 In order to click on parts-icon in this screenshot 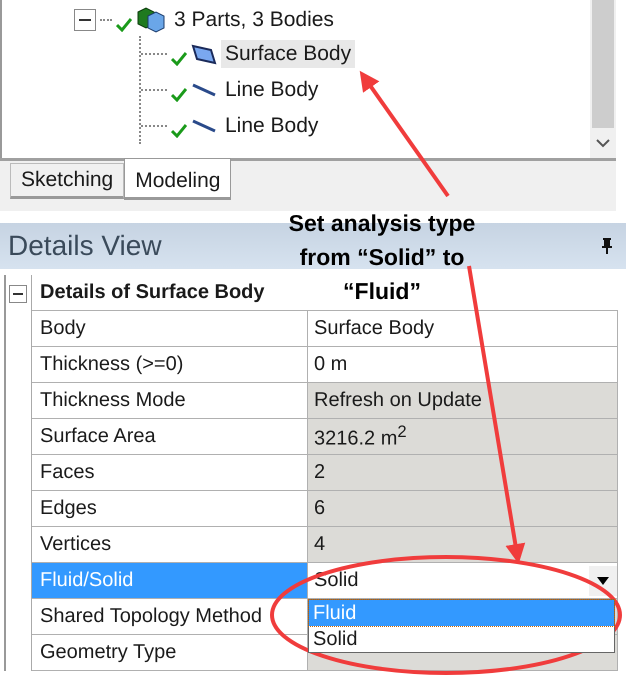, I will do `click(151, 20)`.